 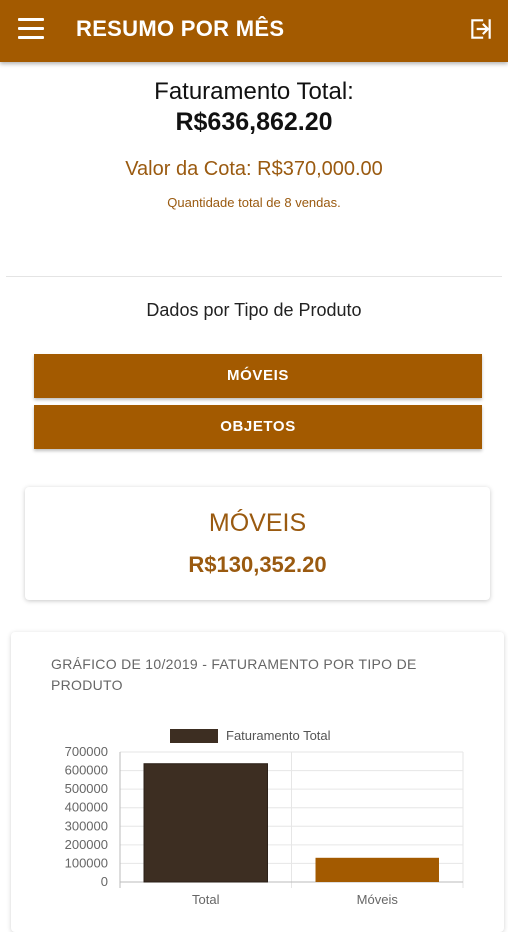 What do you see at coordinates (254, 310) in the screenshot?
I see `section-title: Dados por Tipo de Produto` at bounding box center [254, 310].